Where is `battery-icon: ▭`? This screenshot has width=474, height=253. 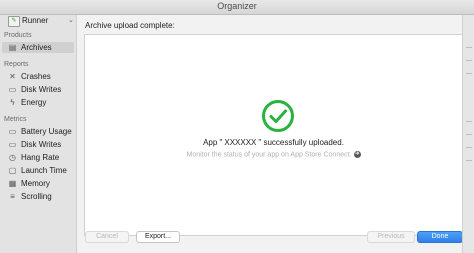 battery-icon: ▭ is located at coordinates (12, 131).